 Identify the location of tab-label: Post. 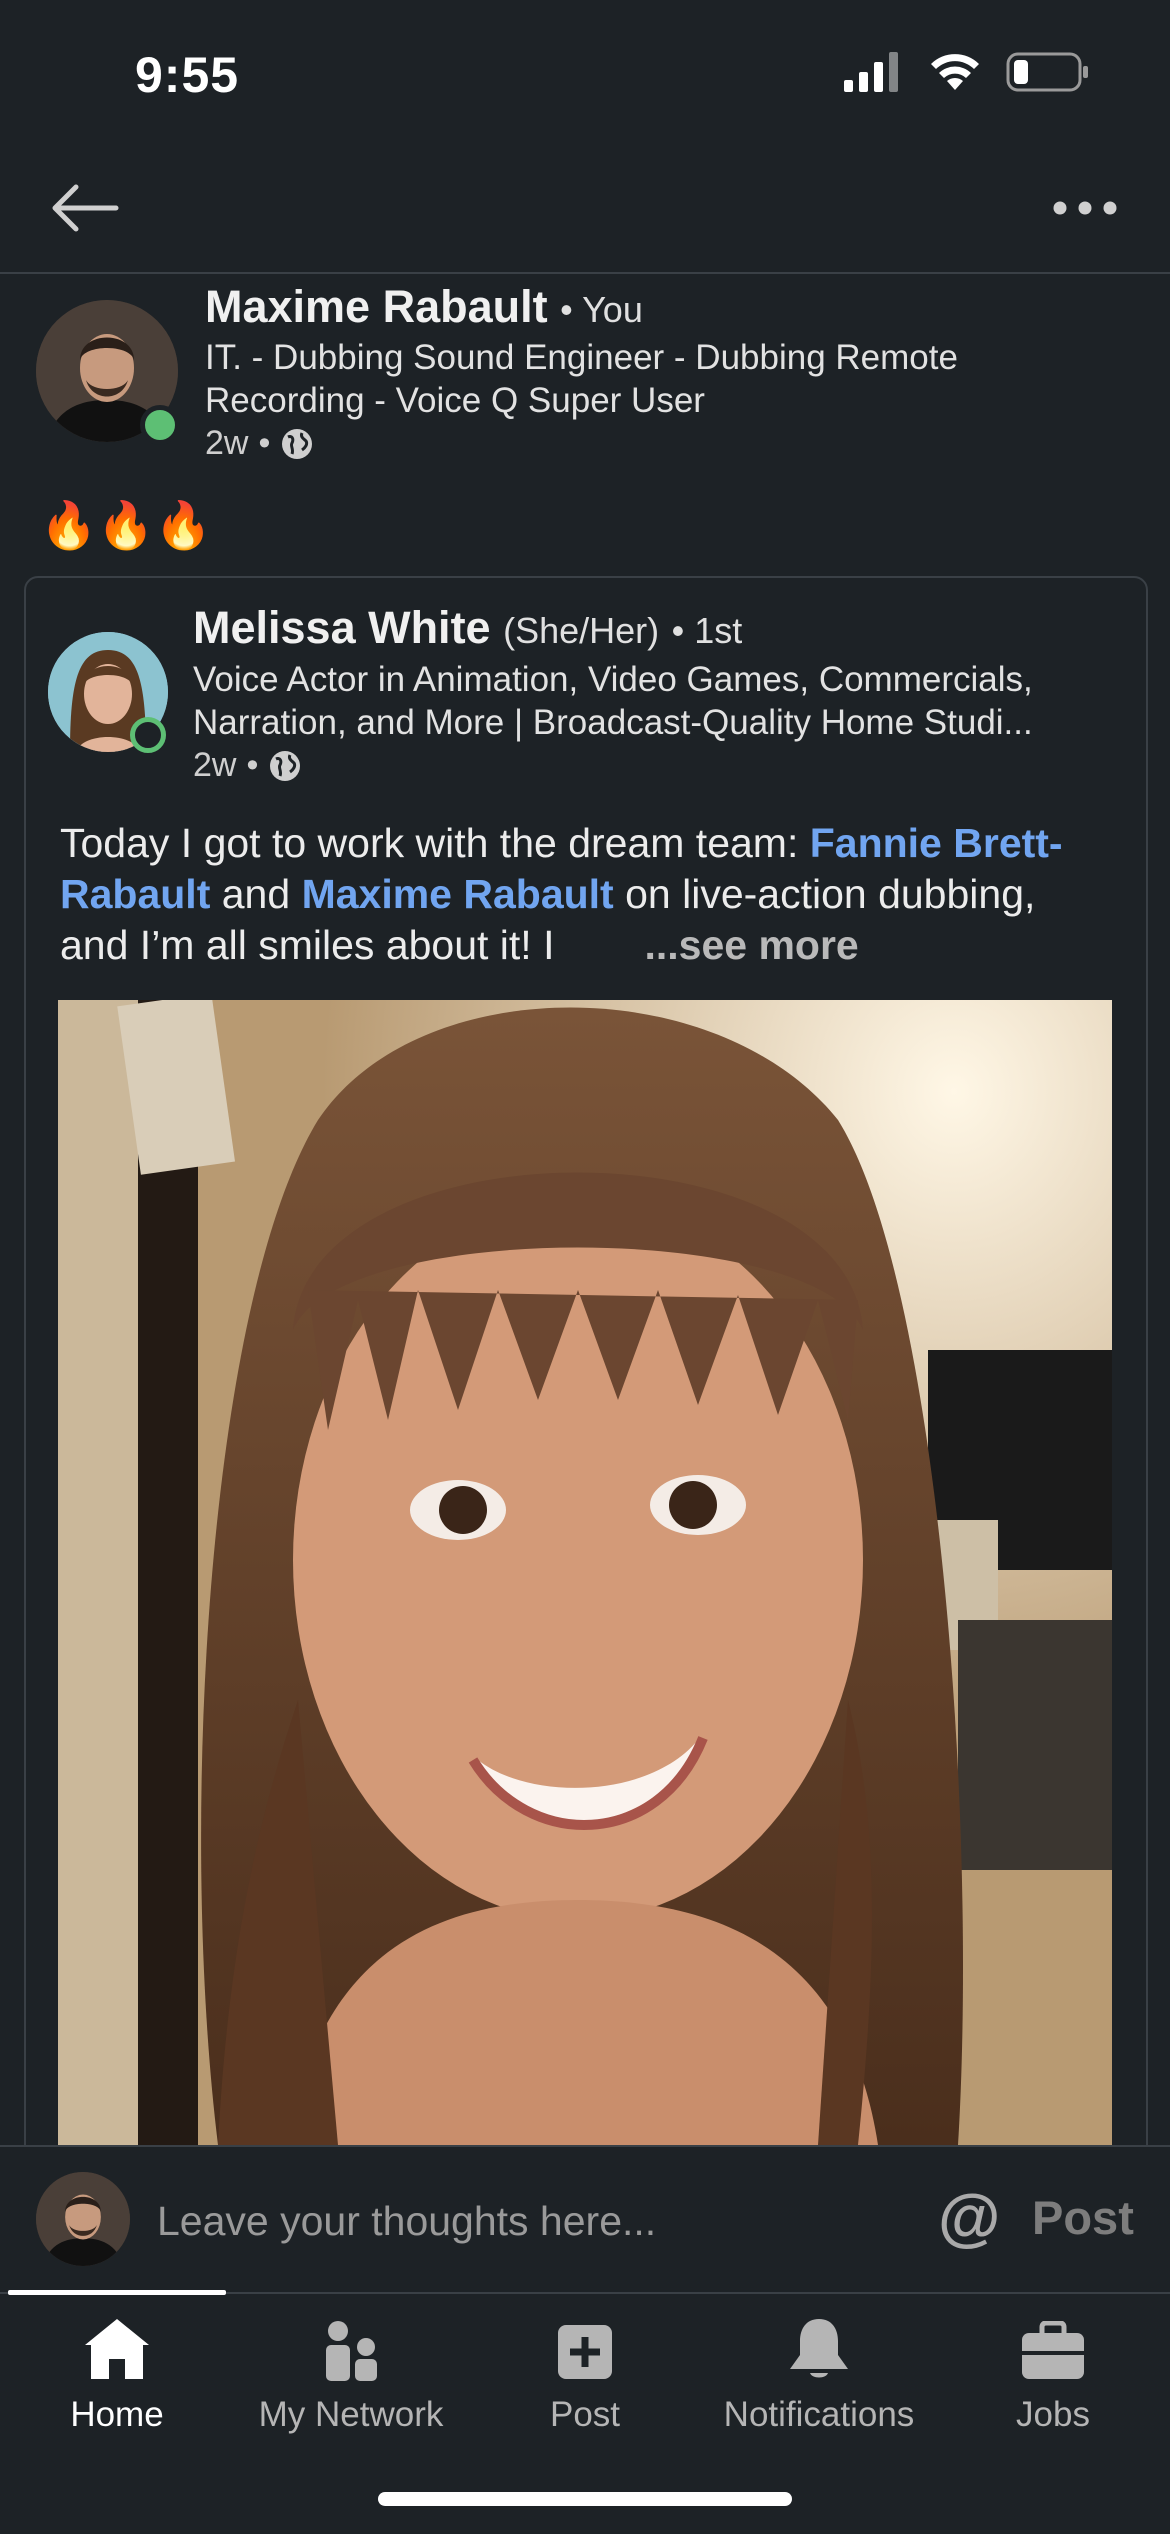
(585, 2414).